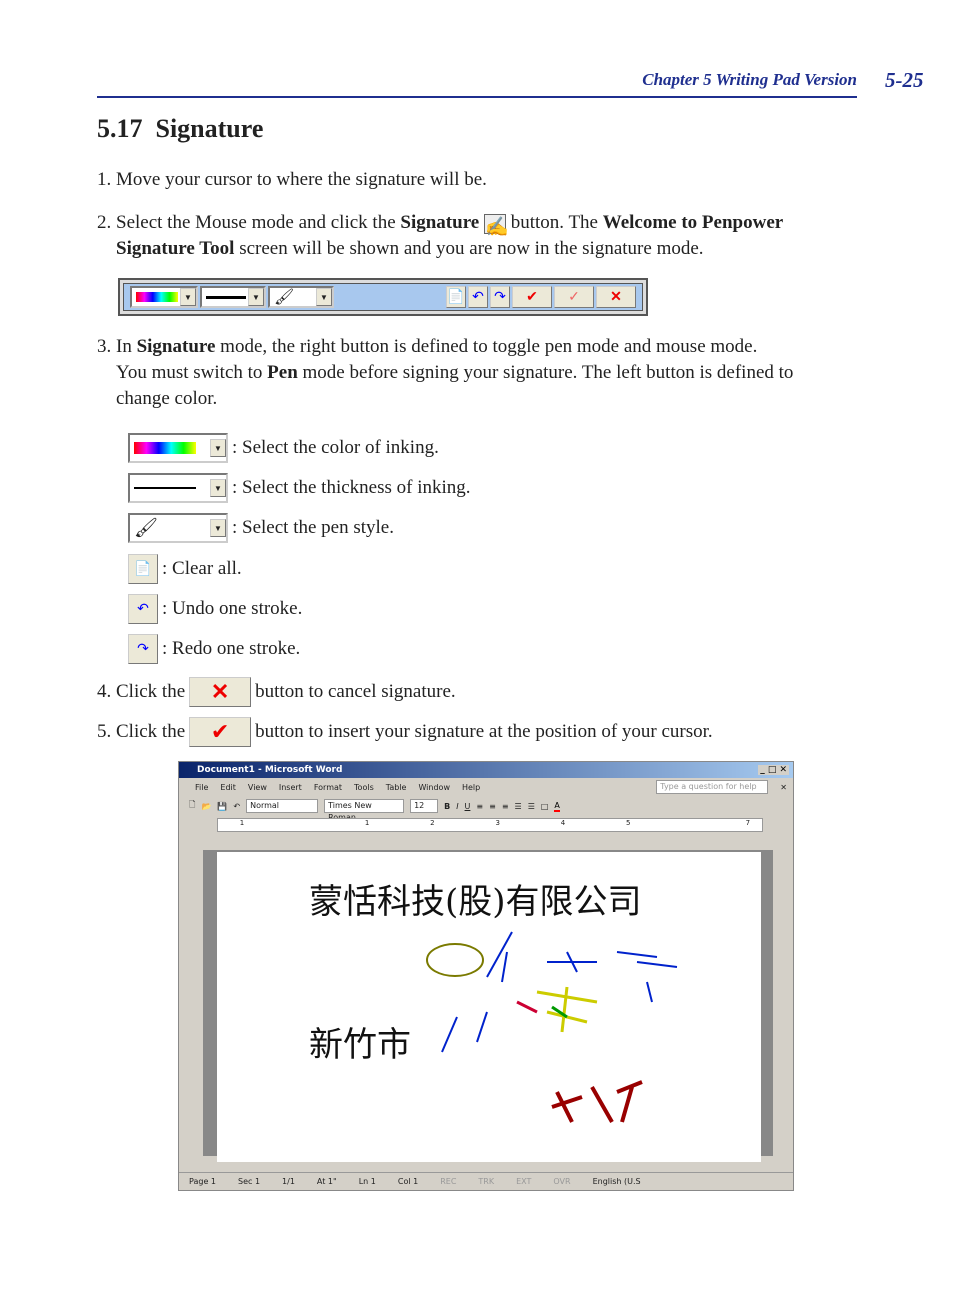 This screenshot has height=1315, width=954. I want to click on legend-clear: 📄: Clear all., so click(185, 569).